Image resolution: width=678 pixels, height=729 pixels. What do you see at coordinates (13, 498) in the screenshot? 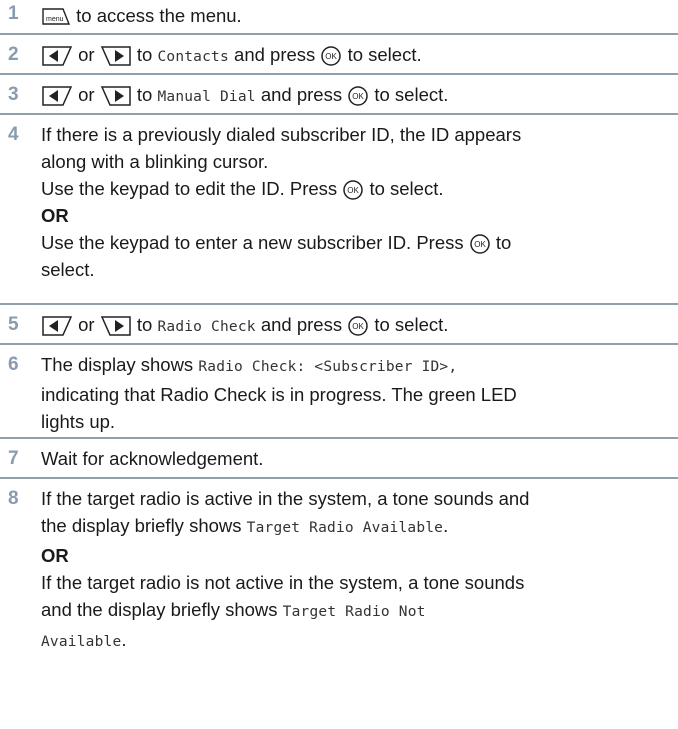
I see `step-number: 8` at bounding box center [13, 498].